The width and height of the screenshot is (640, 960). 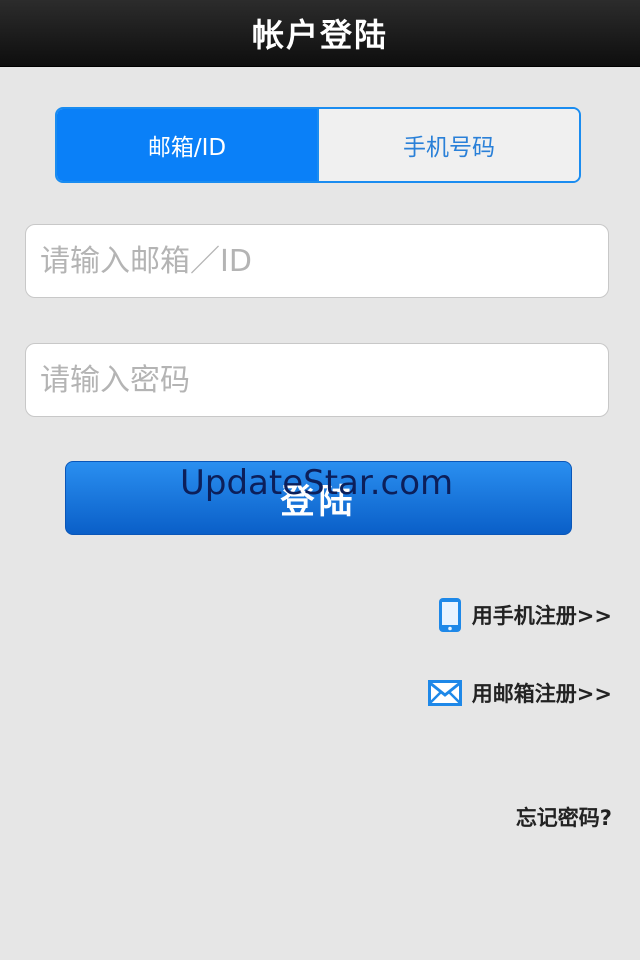 I want to click on password-input, so click(x=317, y=380).